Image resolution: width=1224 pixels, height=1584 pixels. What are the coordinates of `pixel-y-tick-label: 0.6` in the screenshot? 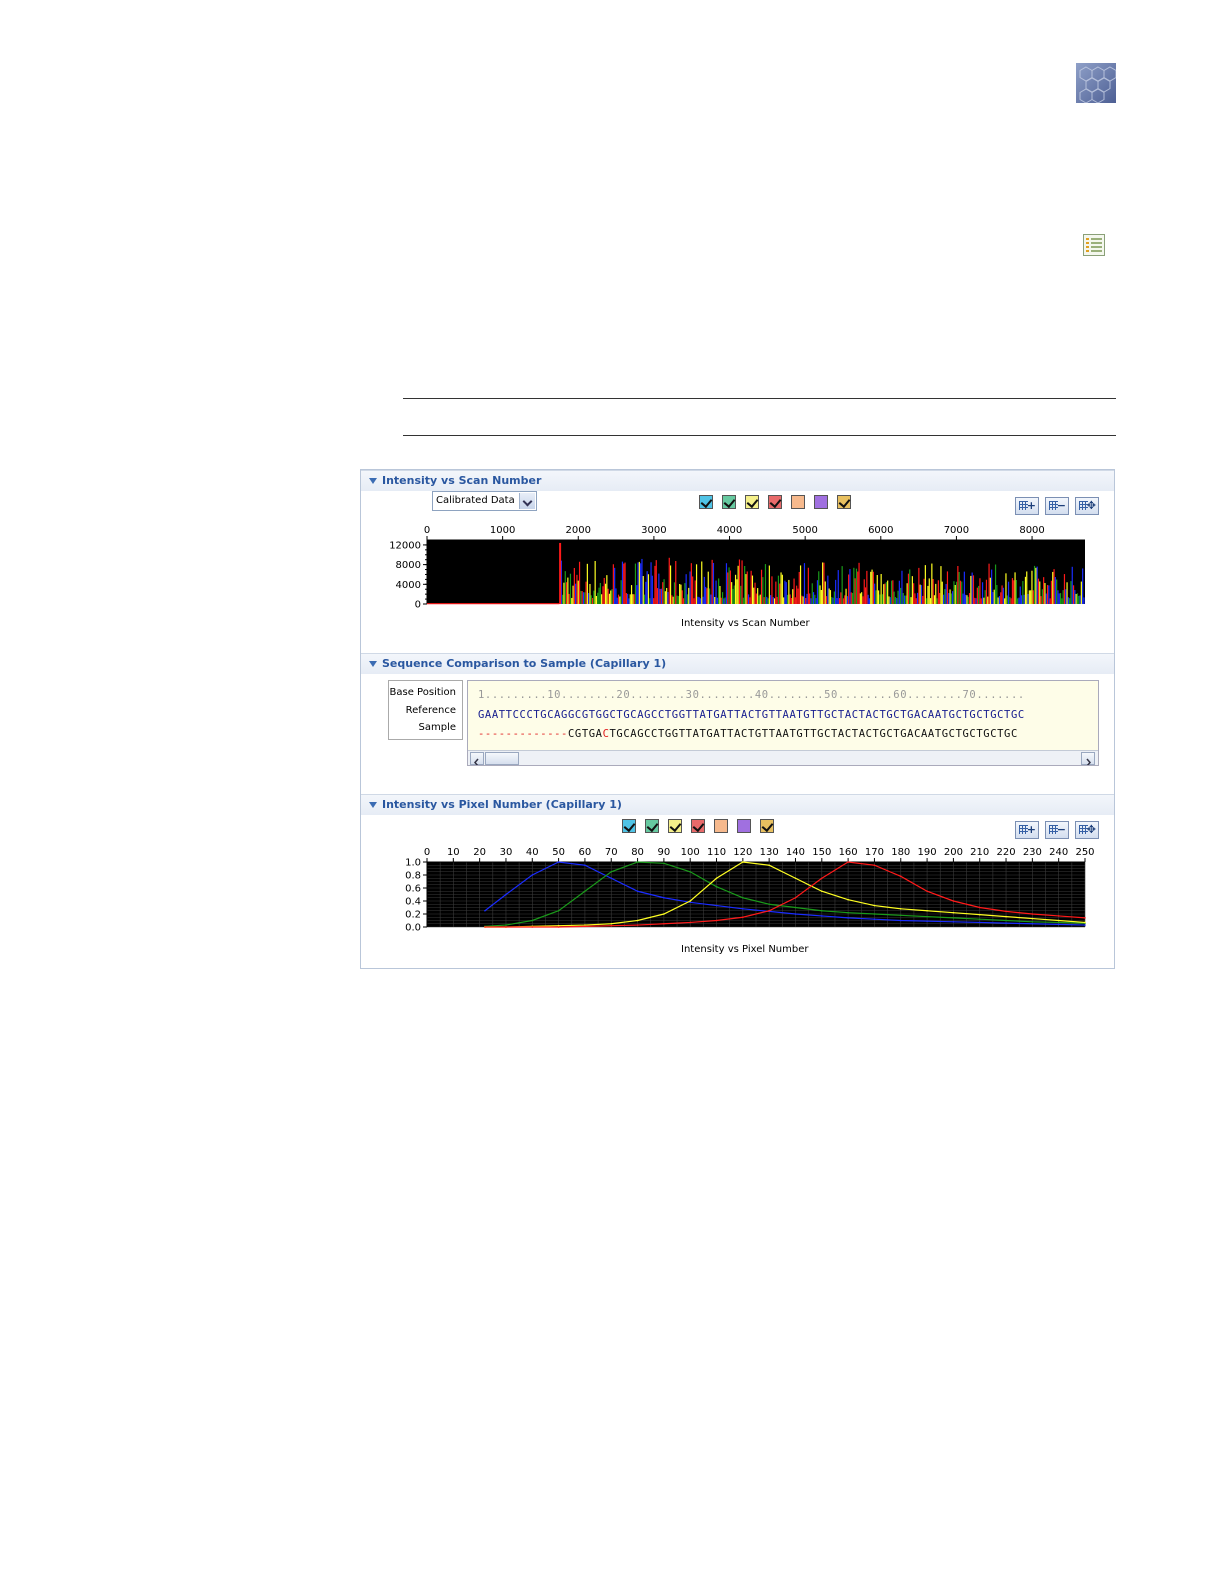 It's located at (413, 889).